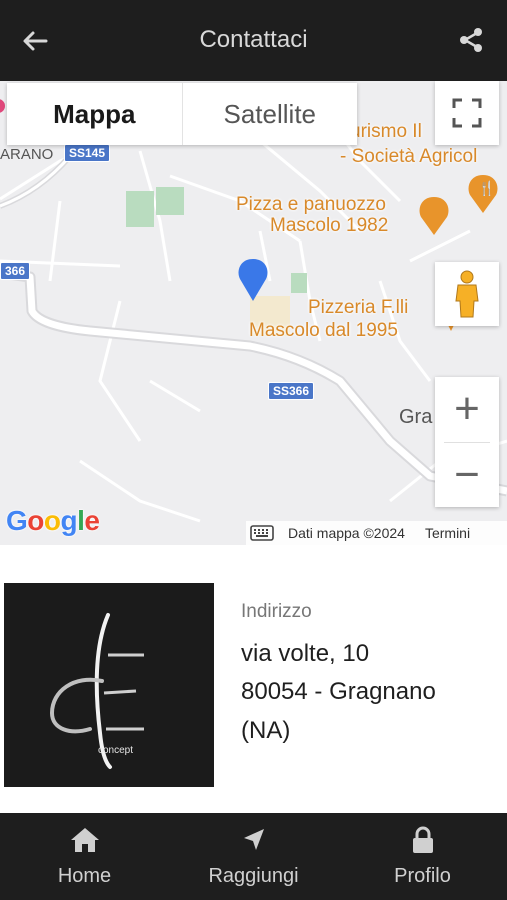  I want to click on nav-raggiungi-label: Raggiungi, so click(253, 876).